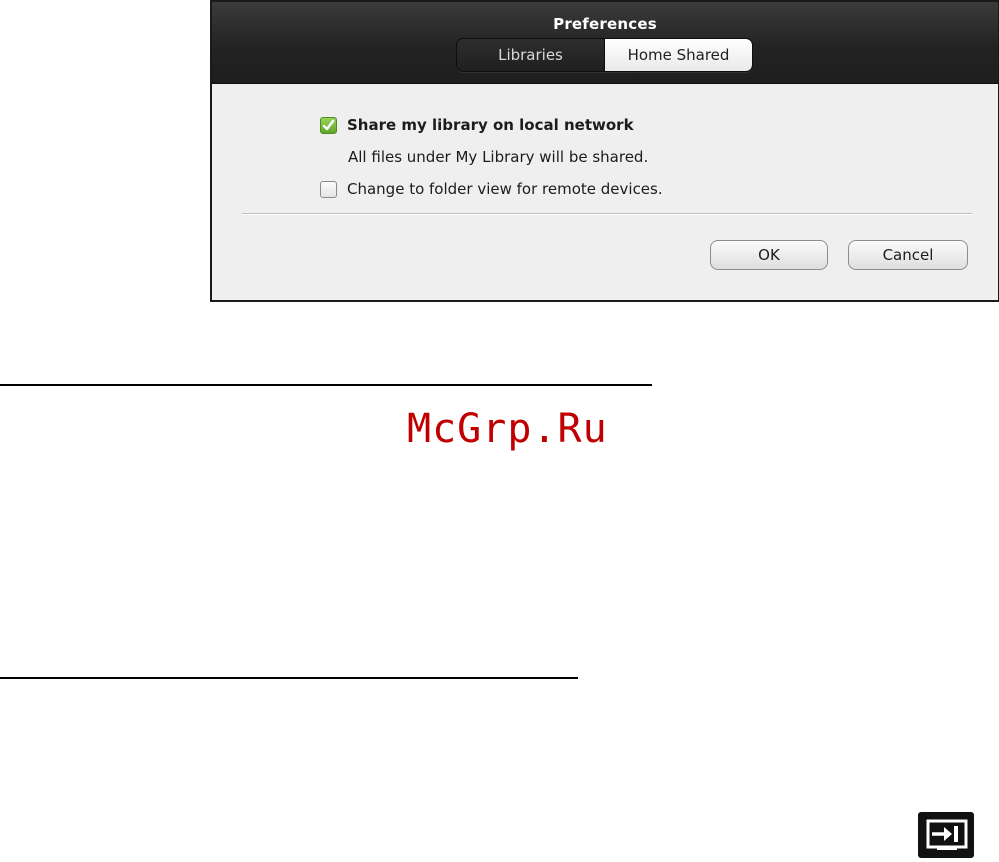 The height and width of the screenshot is (862, 999). What do you see at coordinates (328, 189) in the screenshot?
I see `folder-view-checkbox` at bounding box center [328, 189].